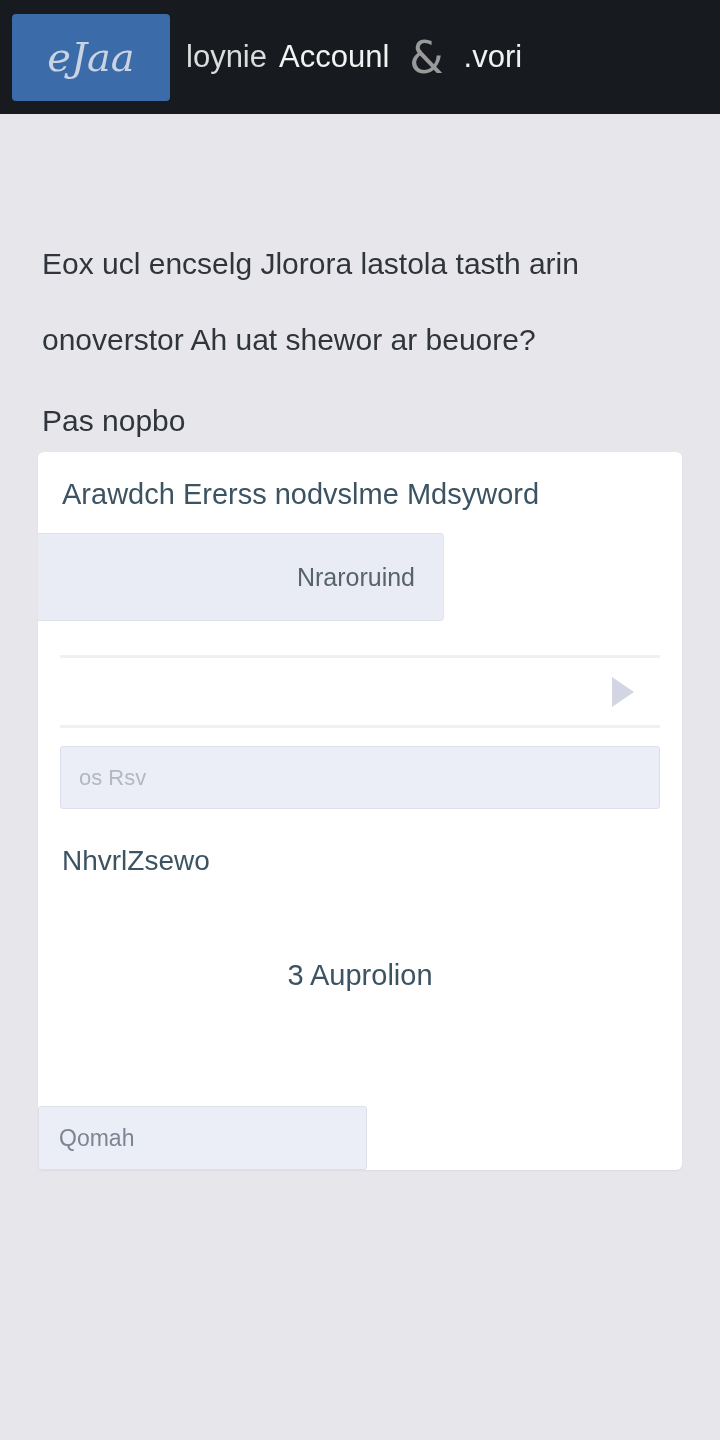  I want to click on play-icon, so click(623, 691).